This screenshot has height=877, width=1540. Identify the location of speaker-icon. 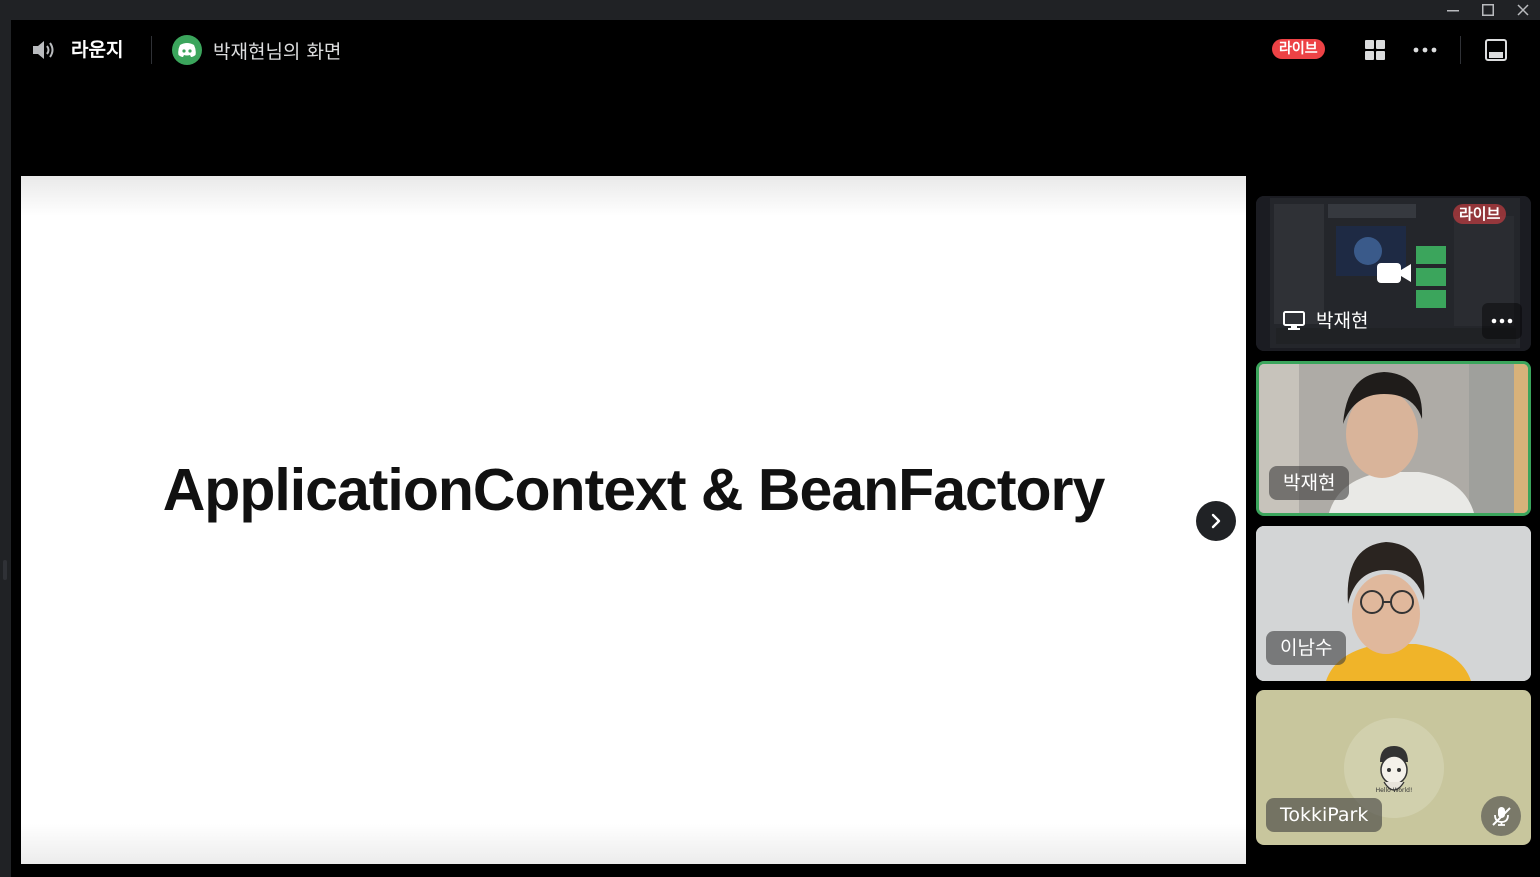
(44, 52).